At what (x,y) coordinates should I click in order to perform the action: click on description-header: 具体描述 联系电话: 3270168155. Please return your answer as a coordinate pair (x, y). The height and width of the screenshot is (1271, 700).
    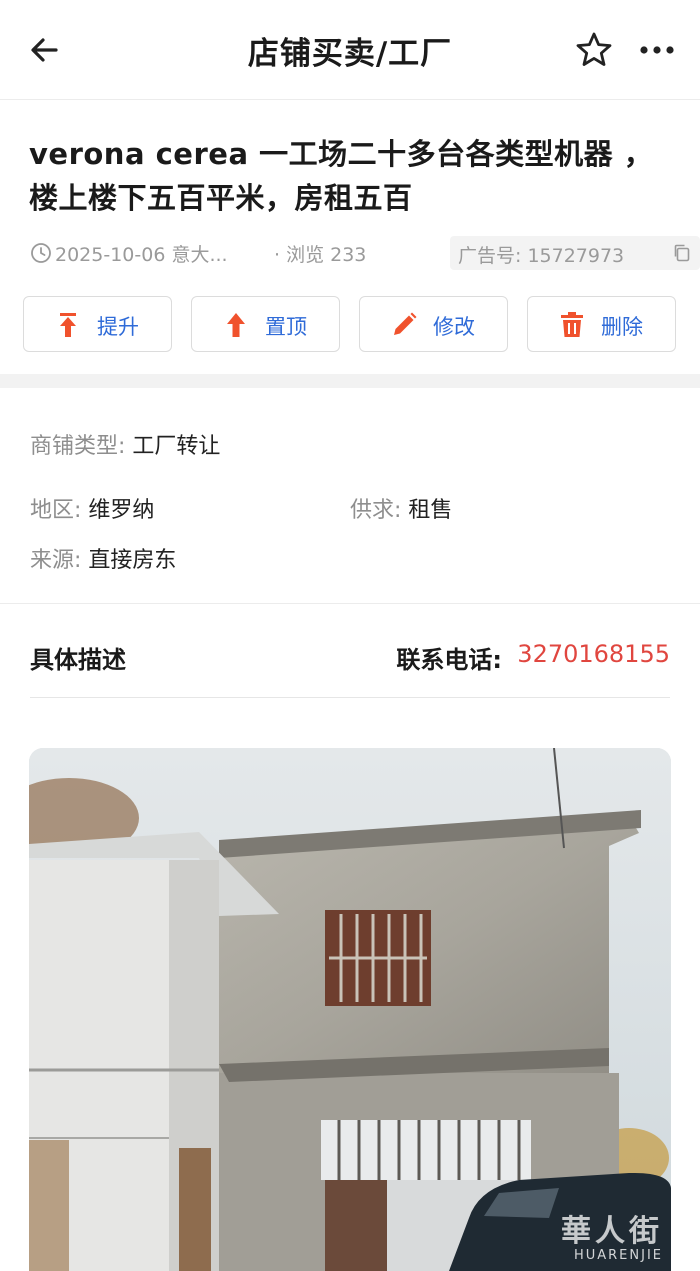
    Looking at the image, I should click on (350, 660).